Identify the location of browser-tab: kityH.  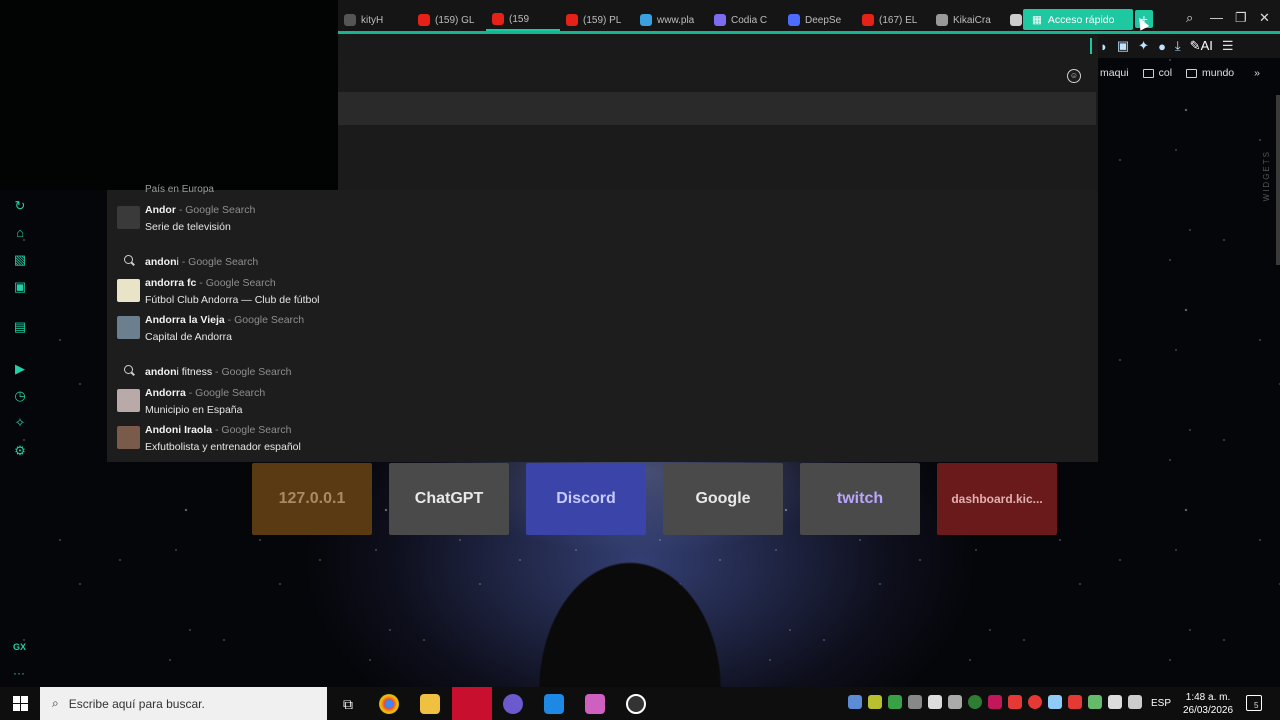
(375, 20).